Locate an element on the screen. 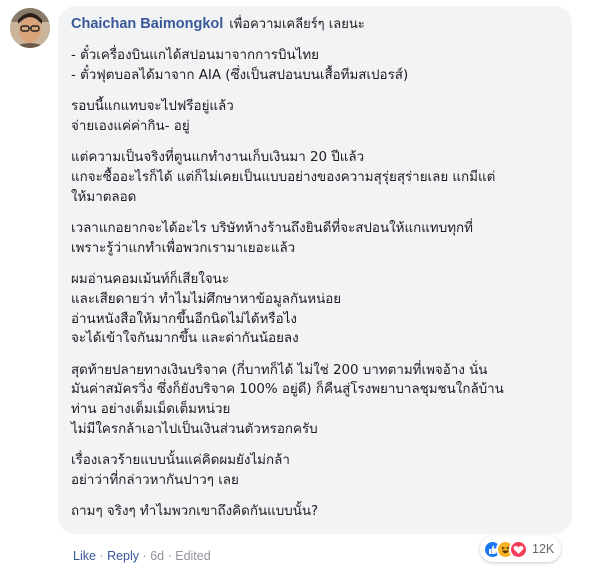 Image resolution: width=599 pixels, height=576 pixels. reply-button: Reply is located at coordinates (123, 556).